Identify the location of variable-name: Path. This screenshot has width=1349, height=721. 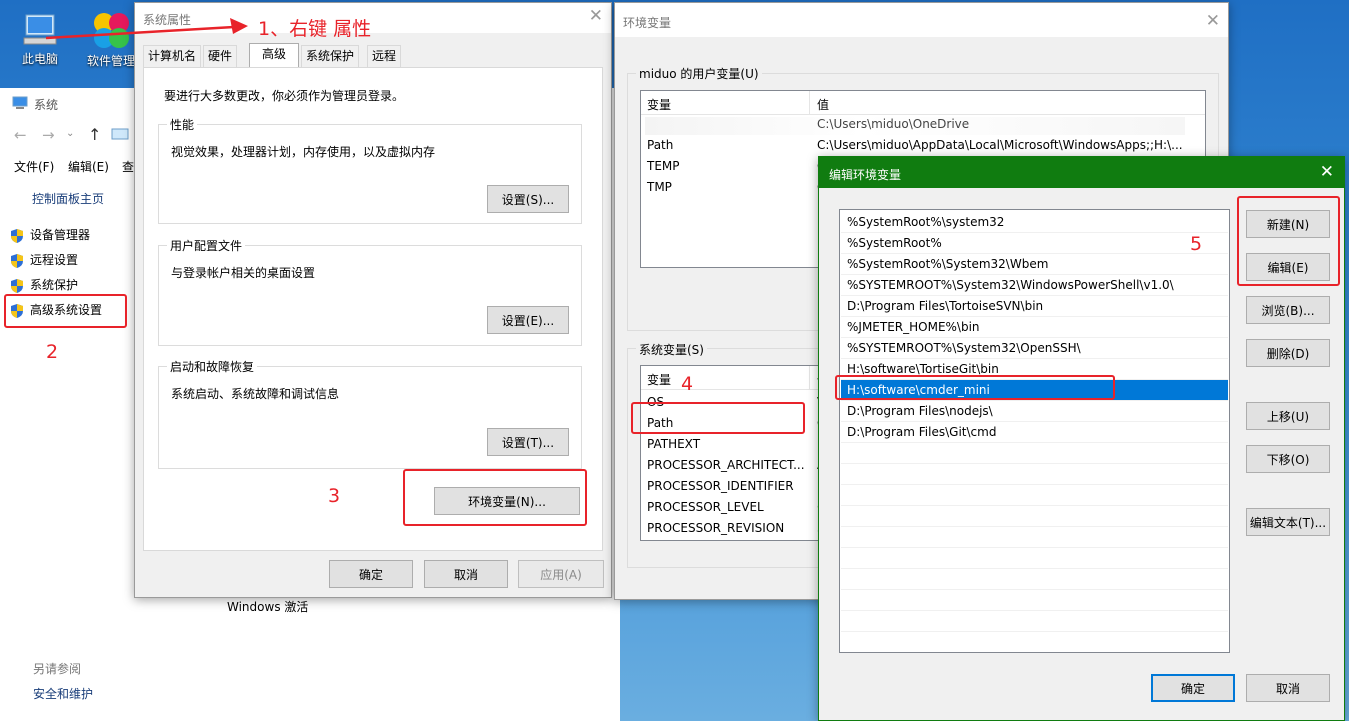
(660, 145).